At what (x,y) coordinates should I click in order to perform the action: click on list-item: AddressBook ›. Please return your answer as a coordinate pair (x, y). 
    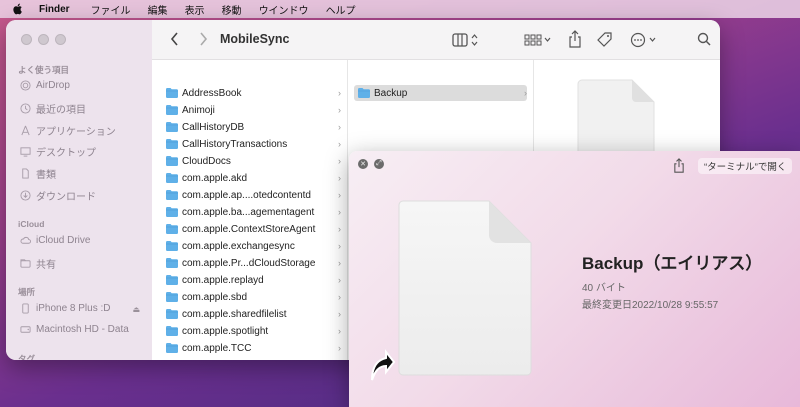
    Looking at the image, I should click on (253, 93).